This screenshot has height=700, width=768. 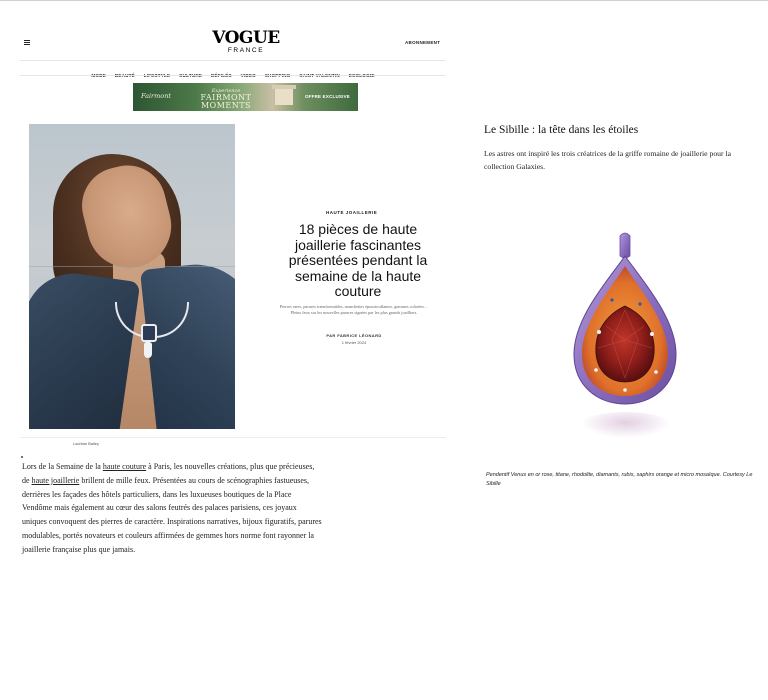 I want to click on vogue-logo: VOGUE FRANCE, so click(x=246, y=42).